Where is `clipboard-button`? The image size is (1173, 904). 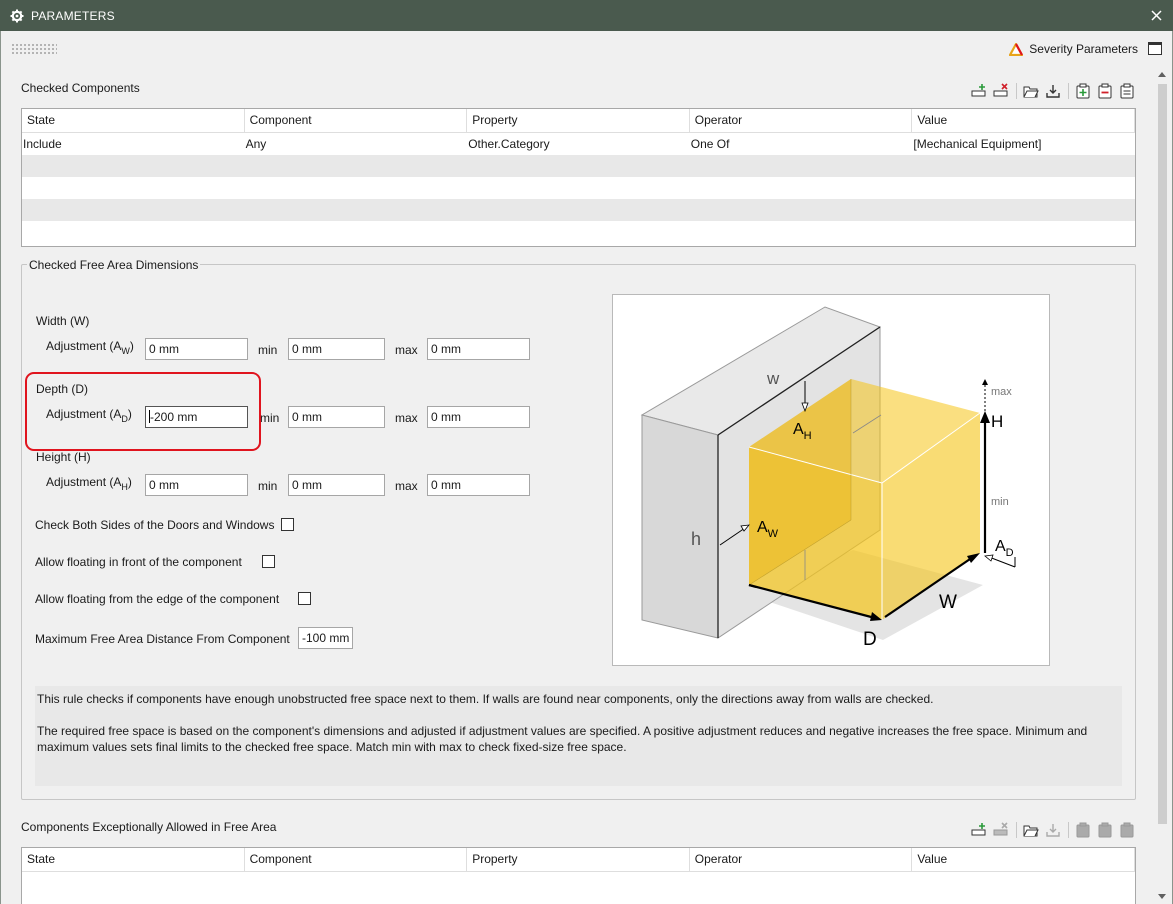
clipboard-button is located at coordinates (1127, 91).